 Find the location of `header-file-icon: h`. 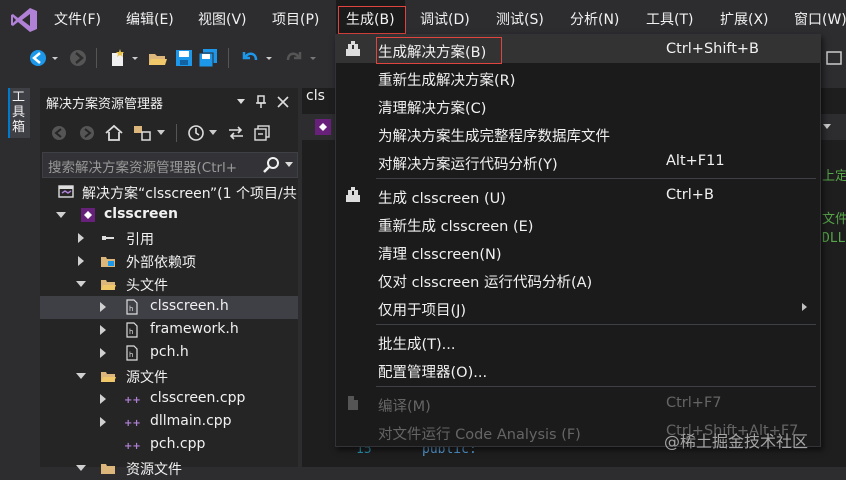

header-file-icon: h is located at coordinates (132, 353).